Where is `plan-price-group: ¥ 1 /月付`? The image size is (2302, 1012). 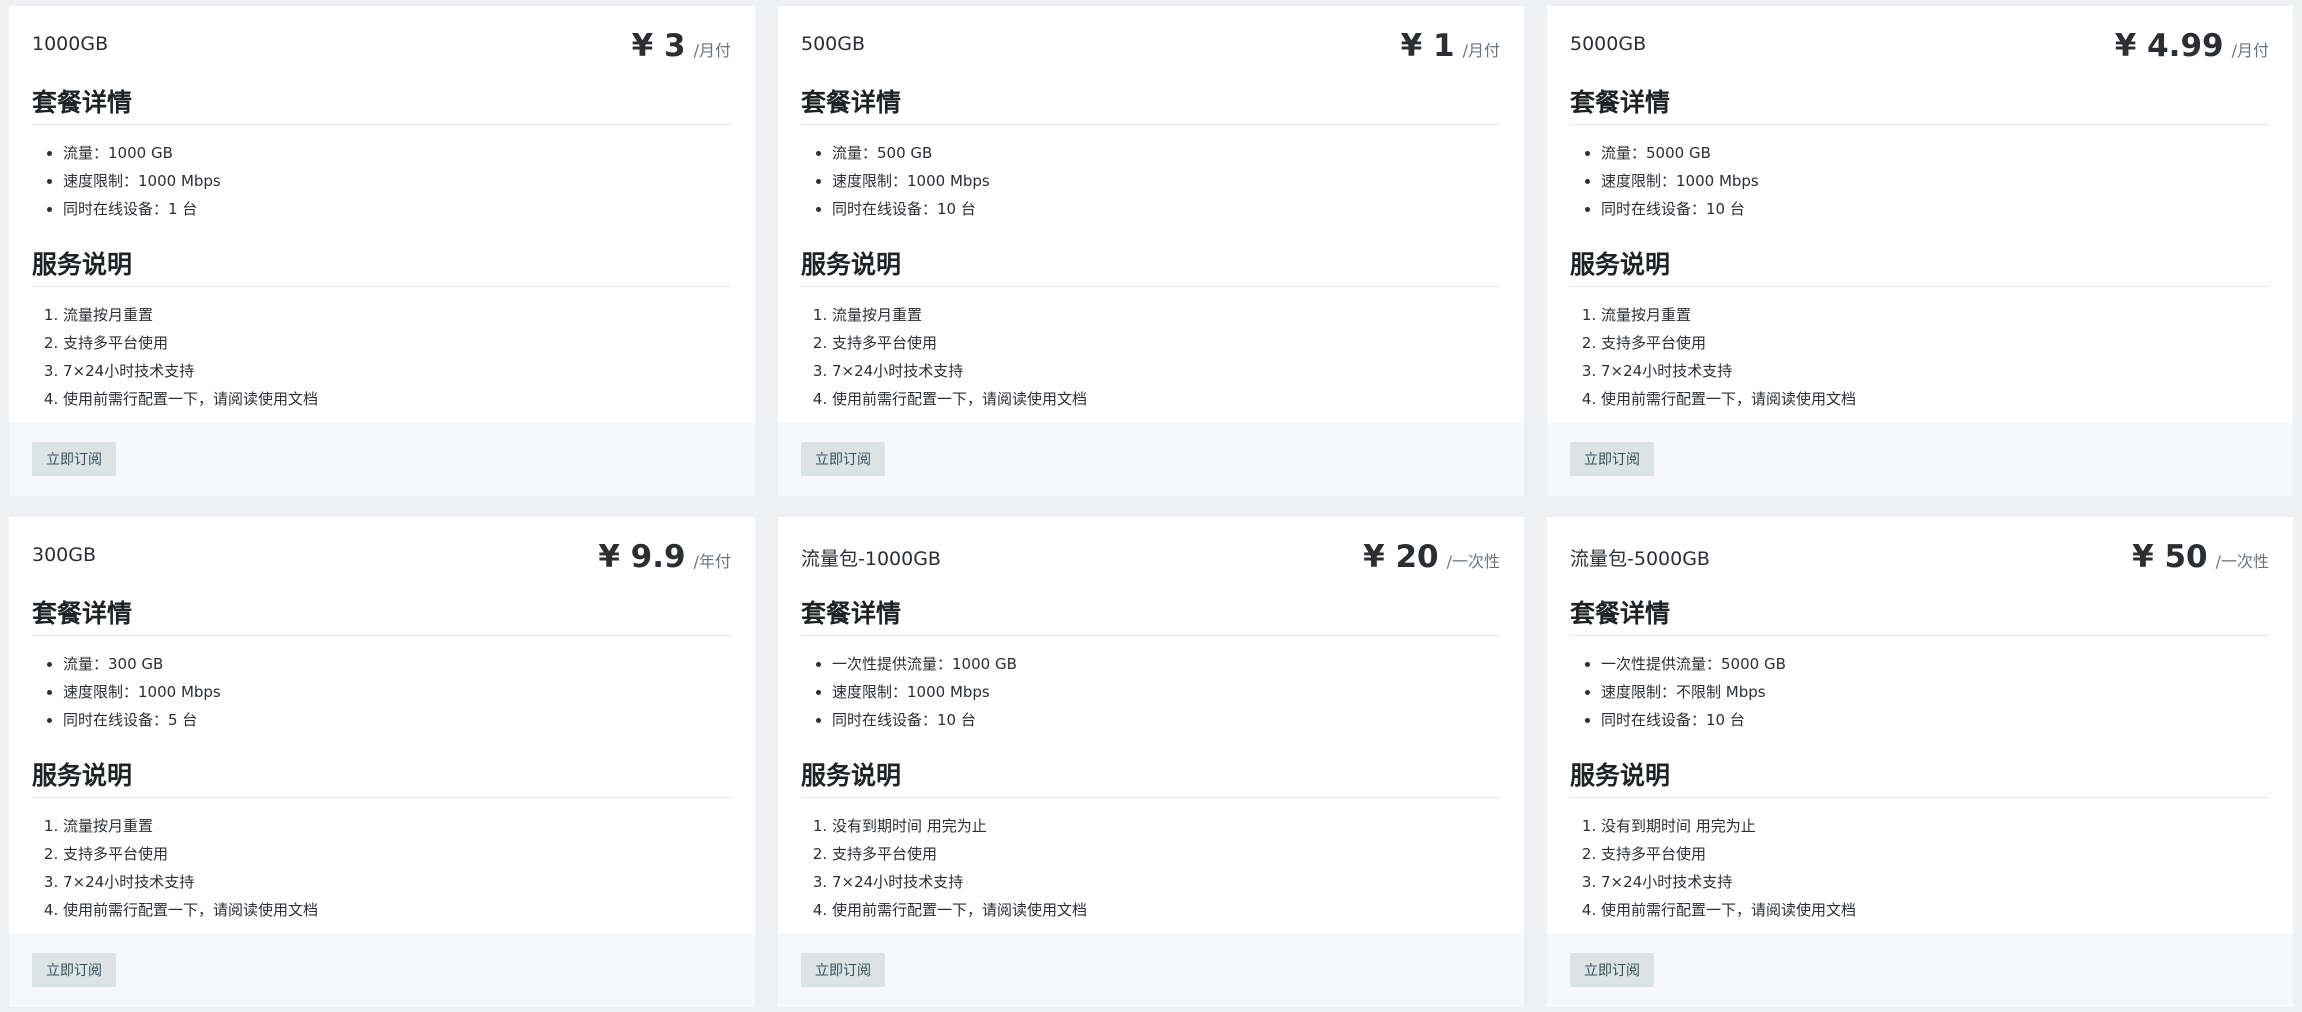
plan-price-group: ¥ 1 /月付 is located at coordinates (1450, 46).